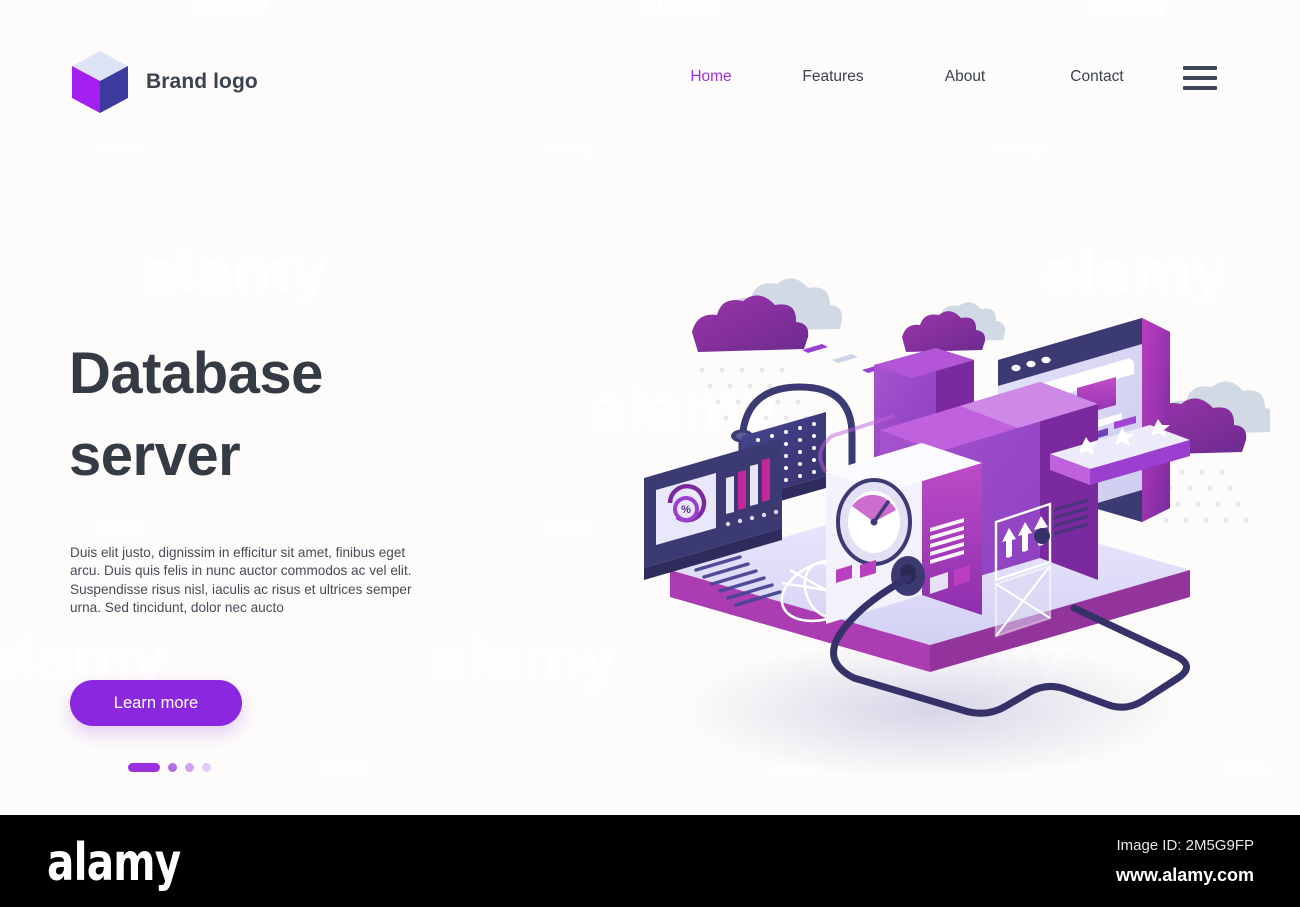  What do you see at coordinates (156, 703) in the screenshot?
I see `learn-more-button: Learn more` at bounding box center [156, 703].